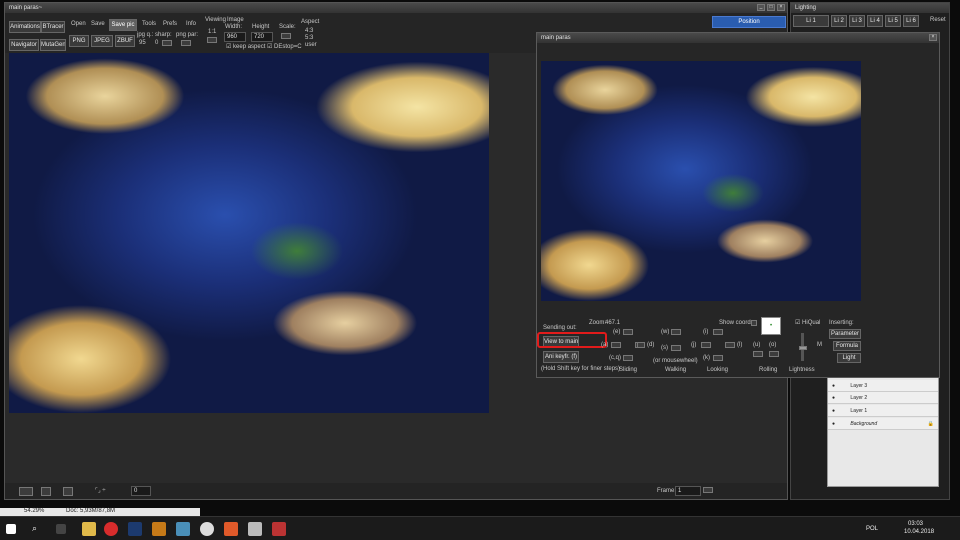 This screenshot has width=960, height=540. Describe the element at coordinates (754, 323) in the screenshot. I see `show-coords-checkbox` at that location.